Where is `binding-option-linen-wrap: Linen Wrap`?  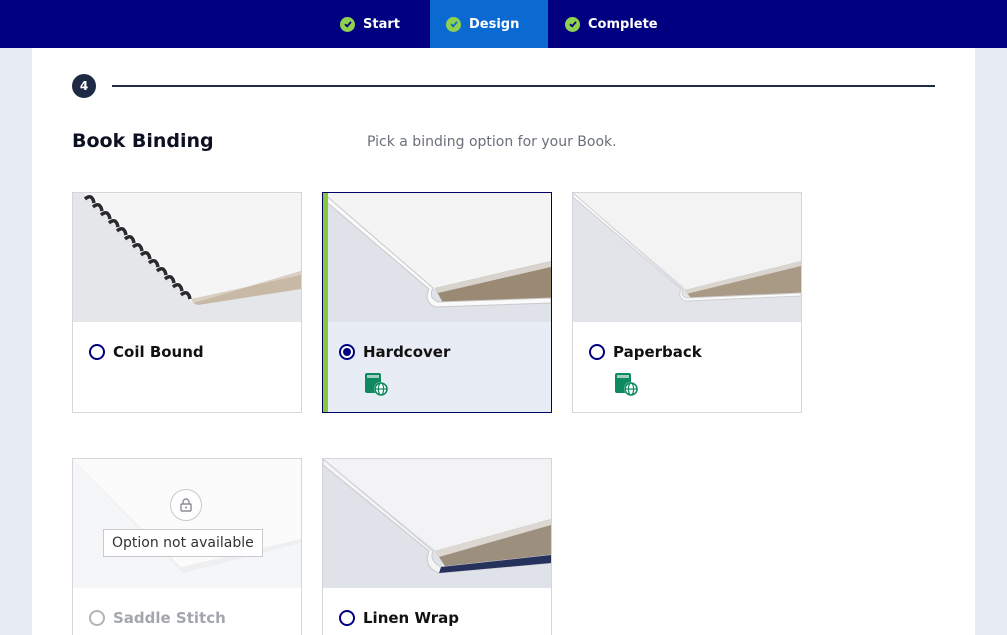
binding-option-linen-wrap: Linen Wrap is located at coordinates (437, 546).